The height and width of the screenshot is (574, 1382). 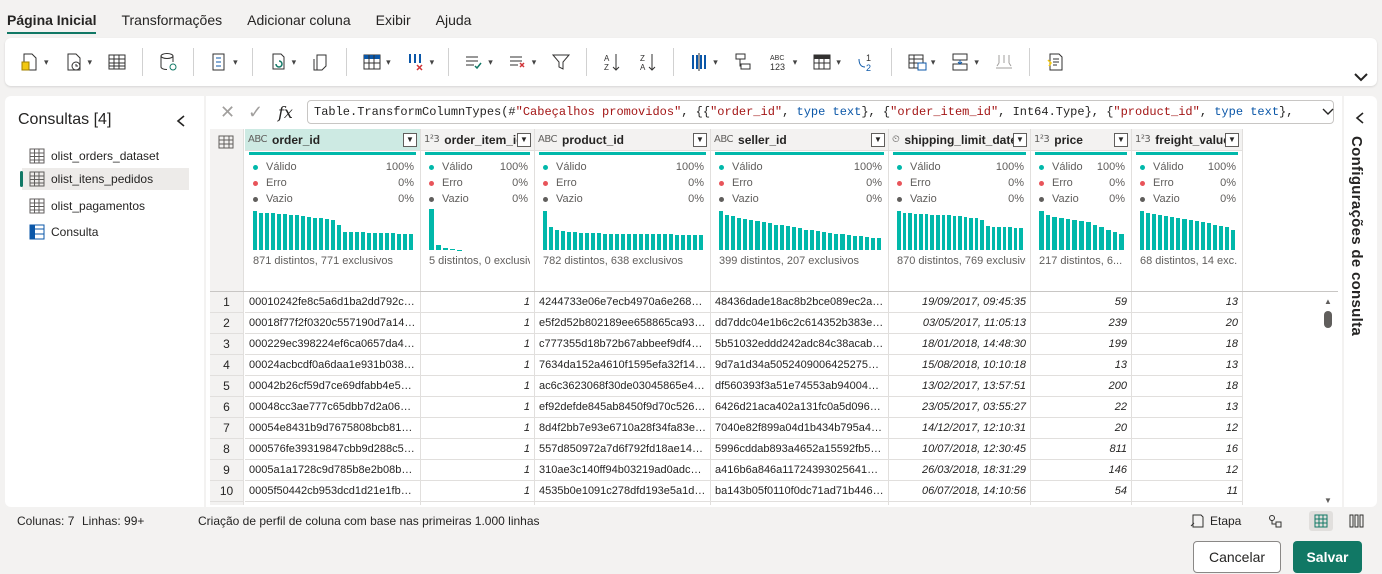 I want to click on table-cell: 18, so click(x=1187, y=386).